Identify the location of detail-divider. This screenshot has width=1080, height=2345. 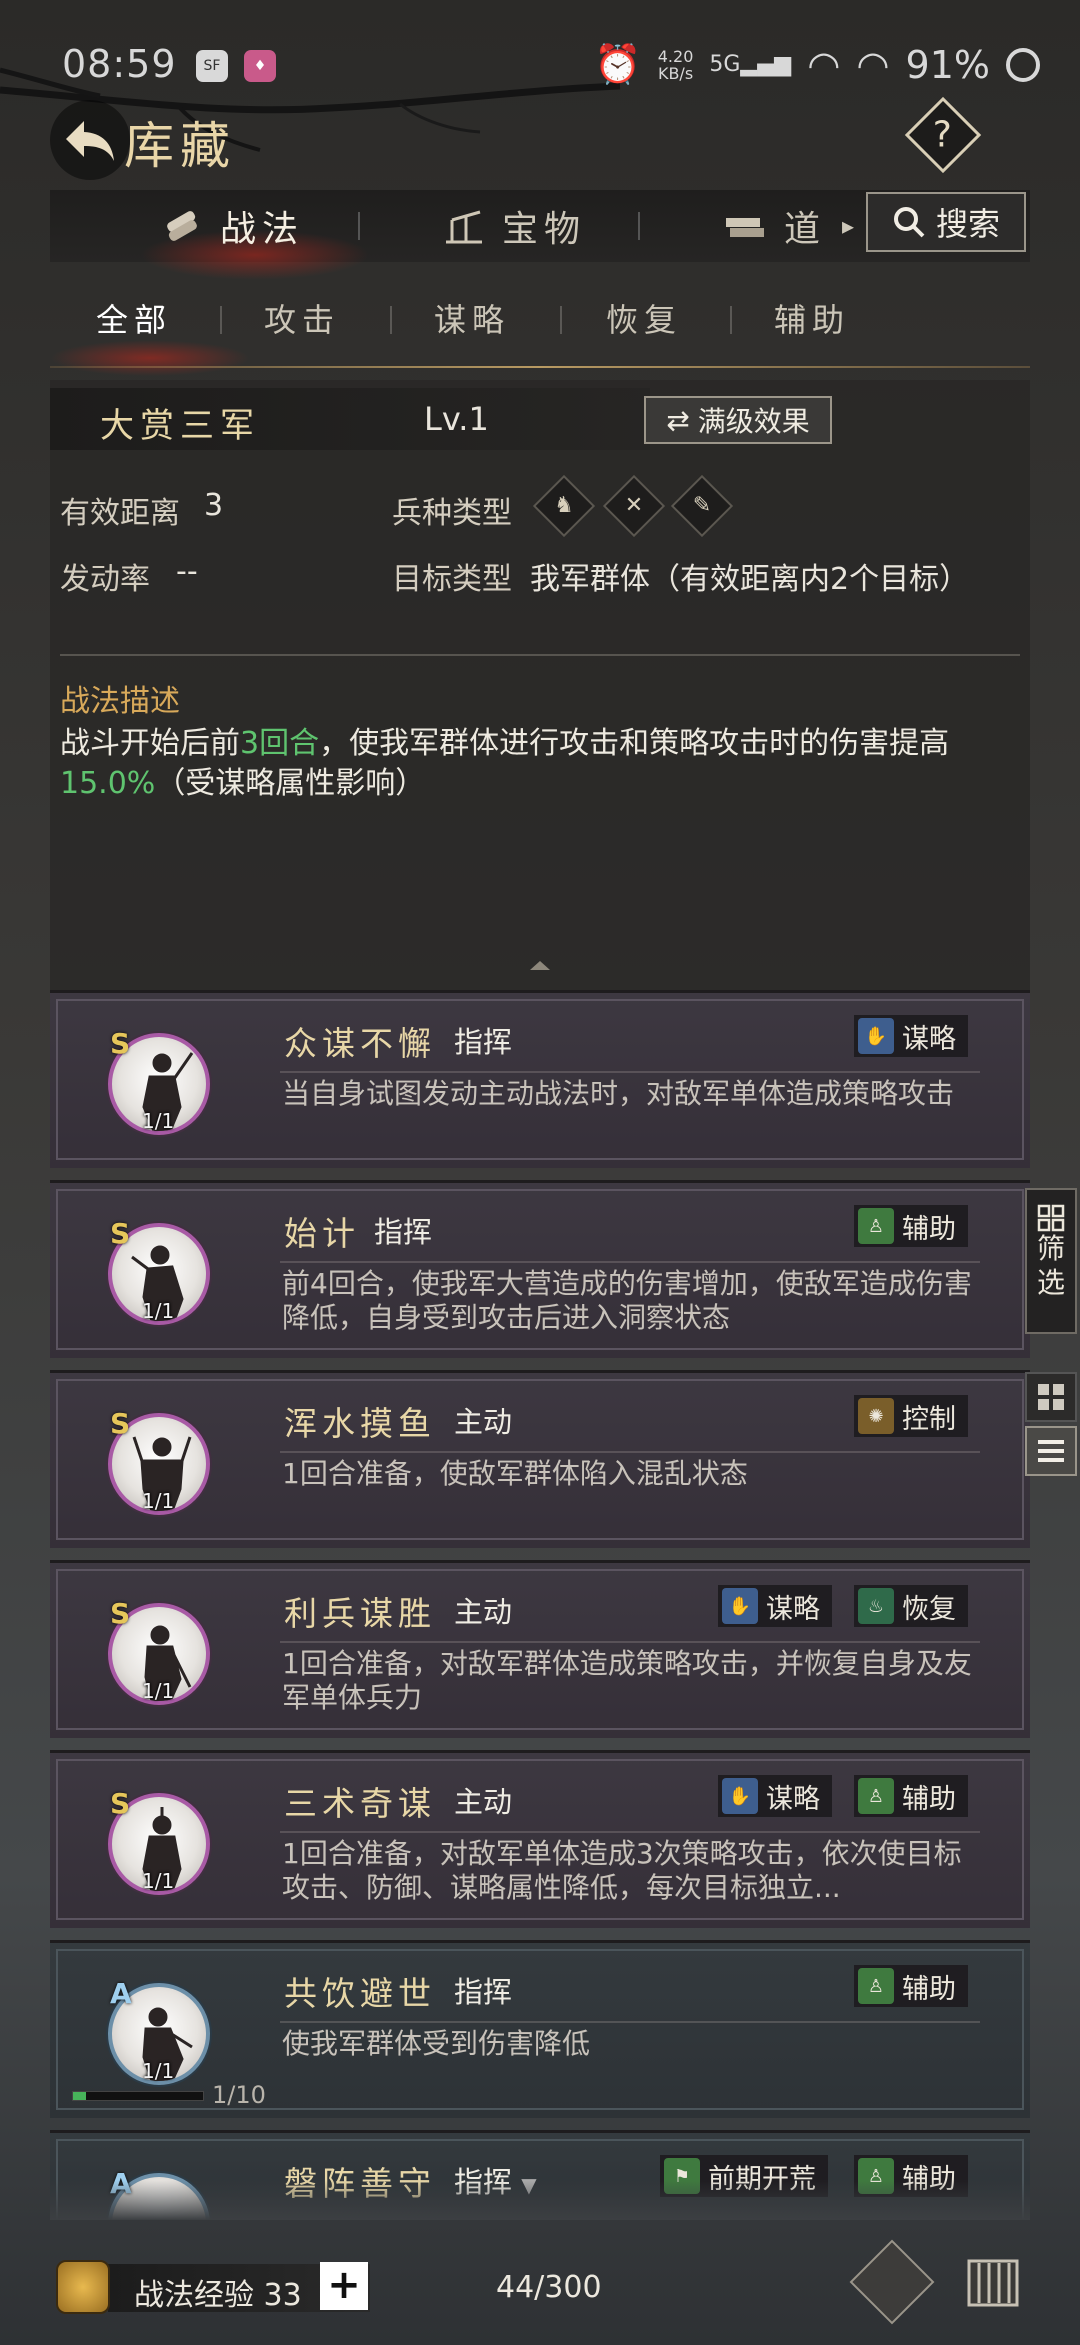
(540, 655).